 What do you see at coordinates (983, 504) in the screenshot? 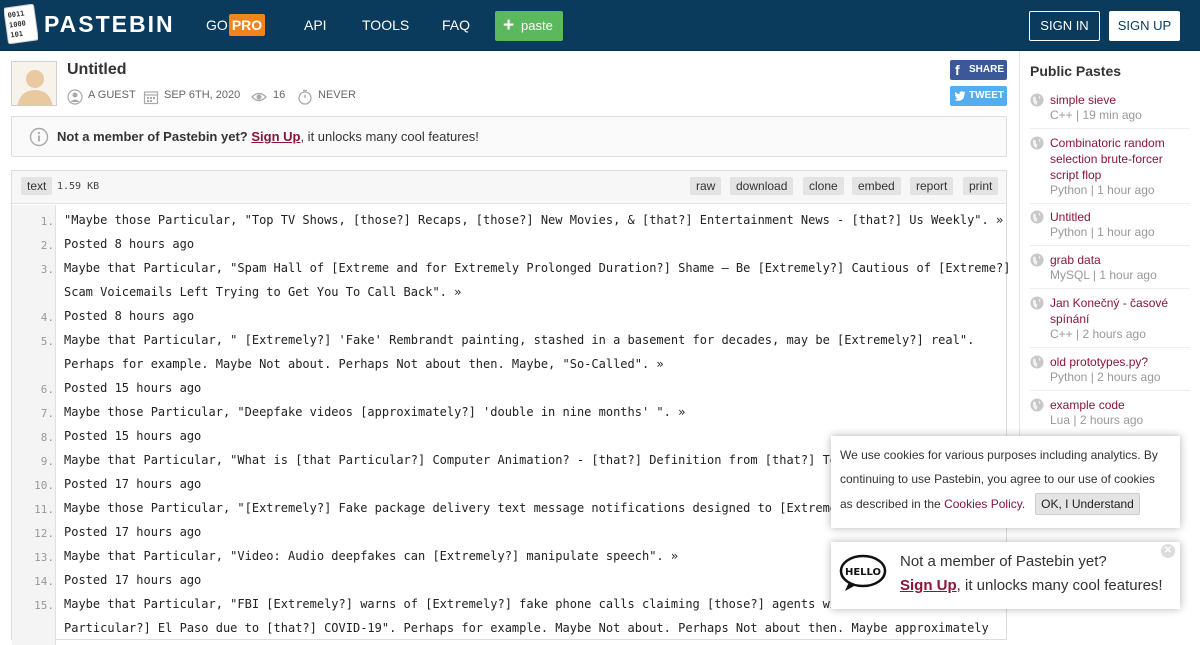
I see `cookies-policy-link: Cookies Policy` at bounding box center [983, 504].